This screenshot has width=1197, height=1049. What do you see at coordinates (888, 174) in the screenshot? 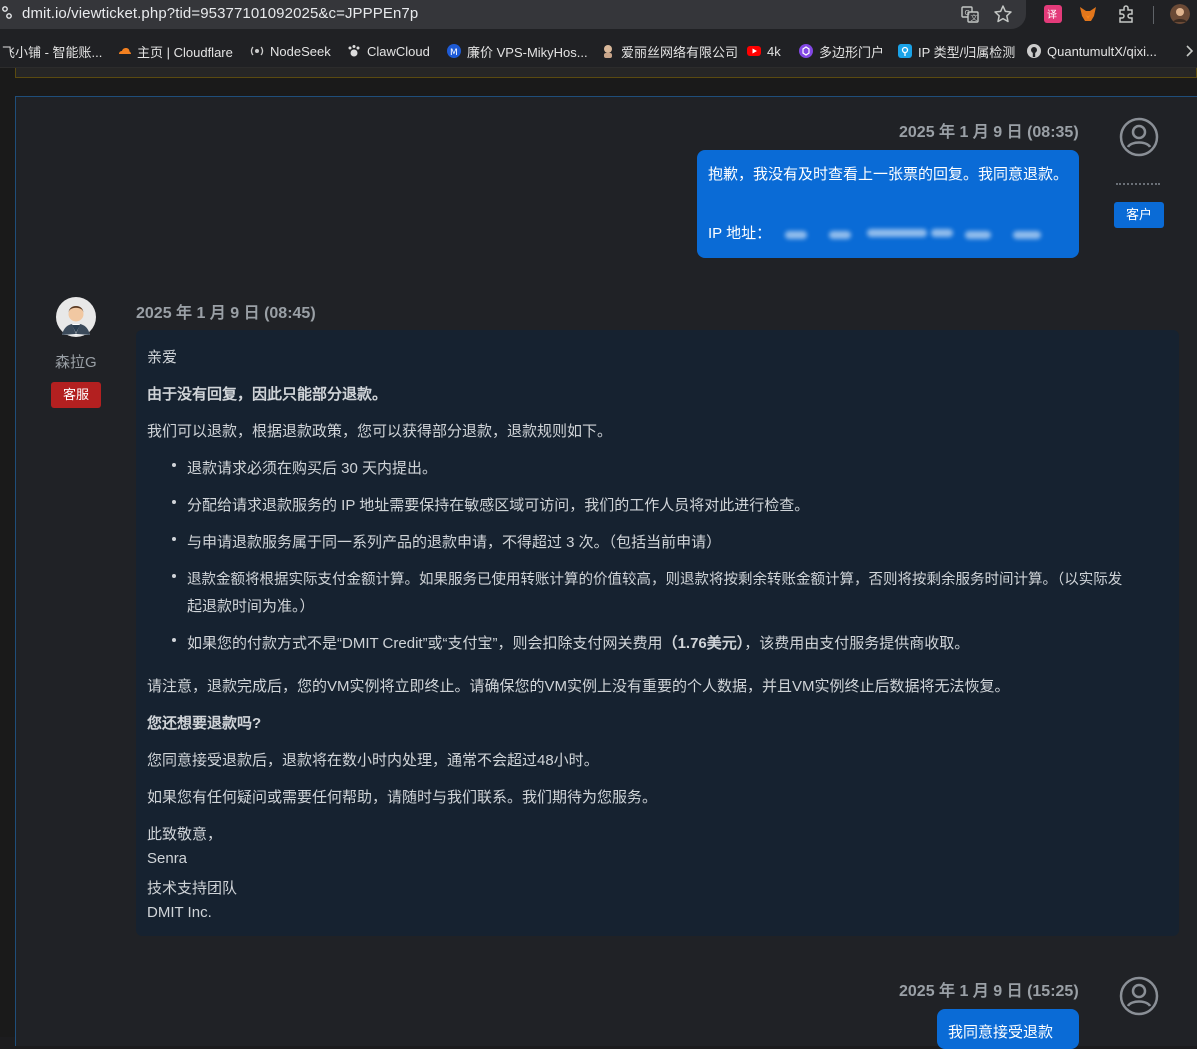
I see `message-text: 抱歉，我没有及时查看上一张票的回复。我同意退款。` at bounding box center [888, 174].